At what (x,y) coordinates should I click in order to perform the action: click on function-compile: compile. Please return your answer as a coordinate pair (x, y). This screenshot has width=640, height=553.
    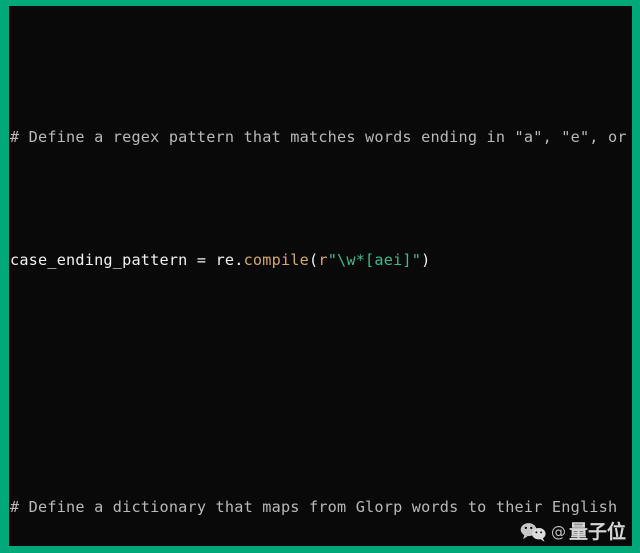
    Looking at the image, I should click on (276, 260).